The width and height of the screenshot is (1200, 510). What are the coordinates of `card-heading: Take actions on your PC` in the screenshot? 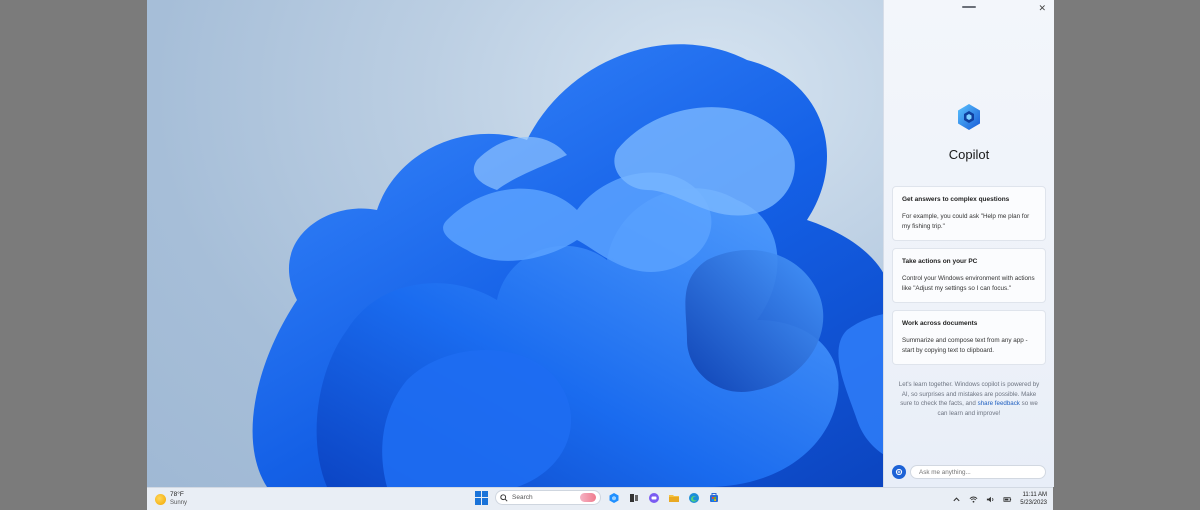 It's located at (940, 261).